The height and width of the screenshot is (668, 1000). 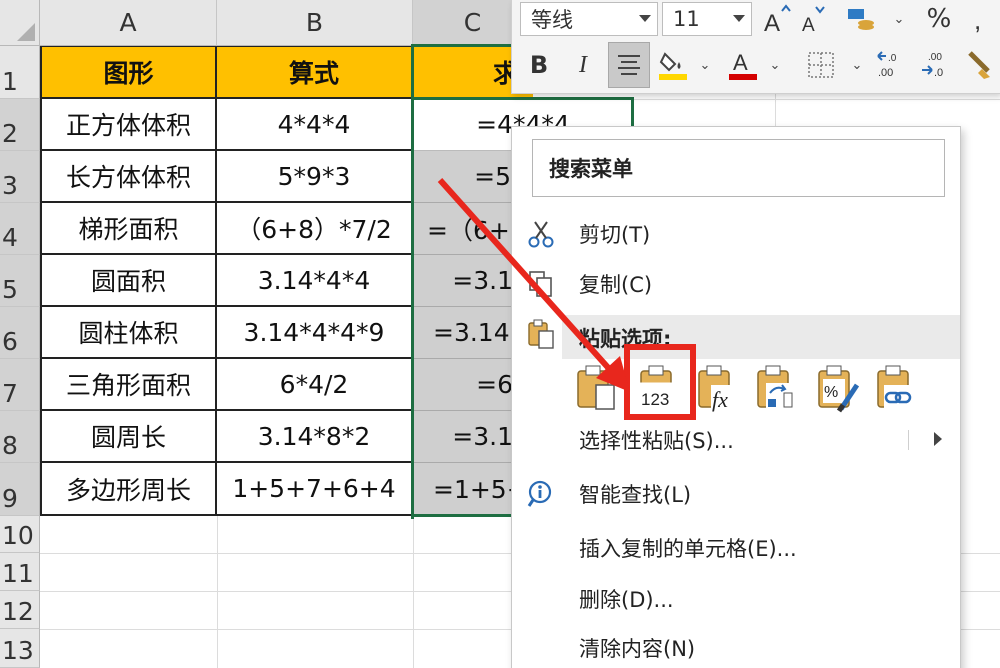 What do you see at coordinates (625, 339) in the screenshot?
I see `paste-options-label: 粘贴选项:` at bounding box center [625, 339].